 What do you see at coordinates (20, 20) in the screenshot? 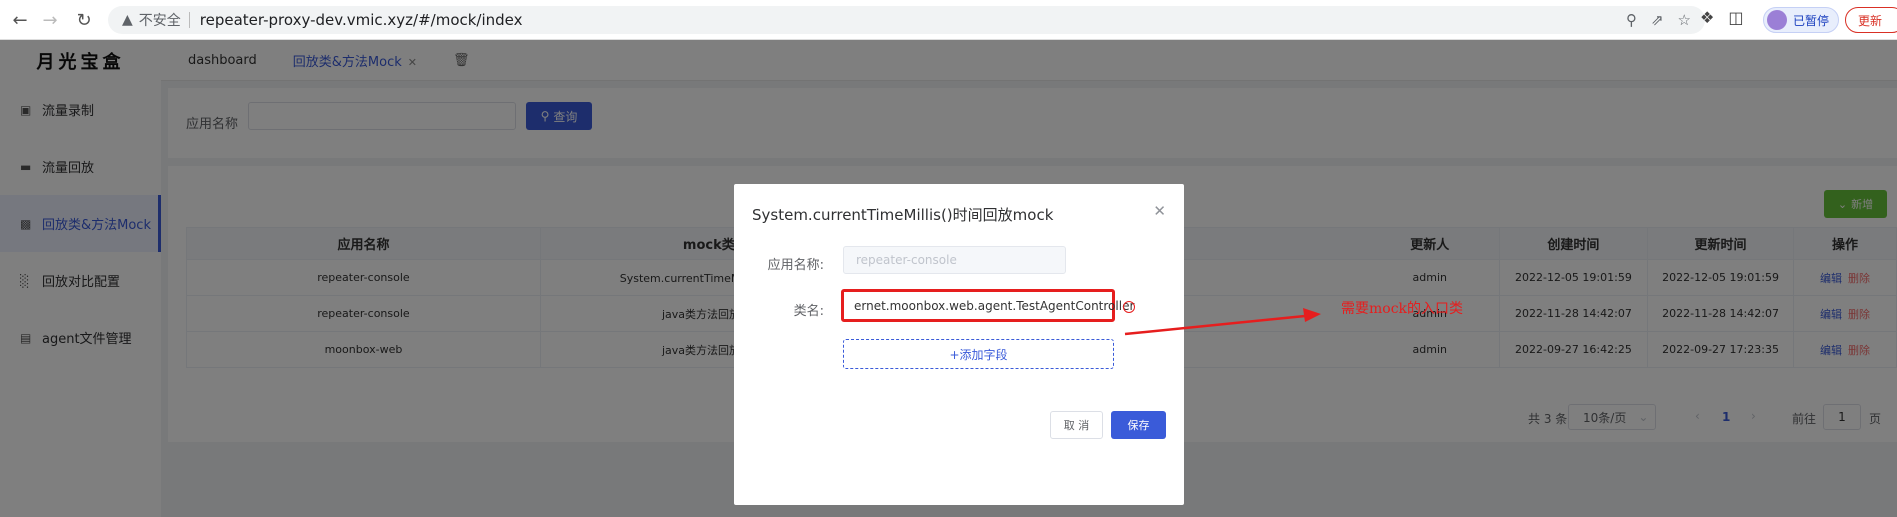
I see `back-icon: ←` at bounding box center [20, 20].